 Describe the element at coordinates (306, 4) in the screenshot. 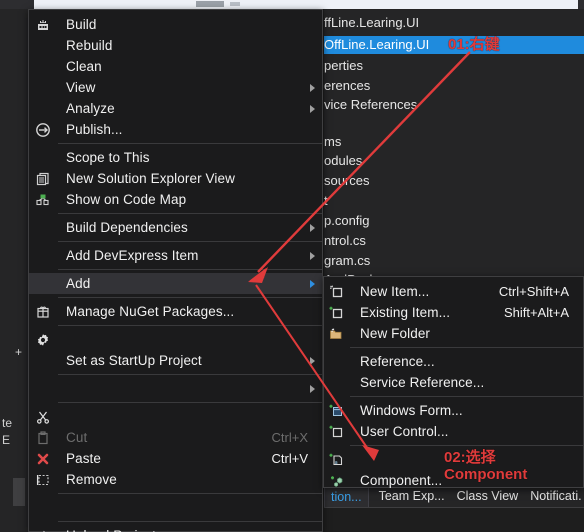

I see `background-window` at that location.